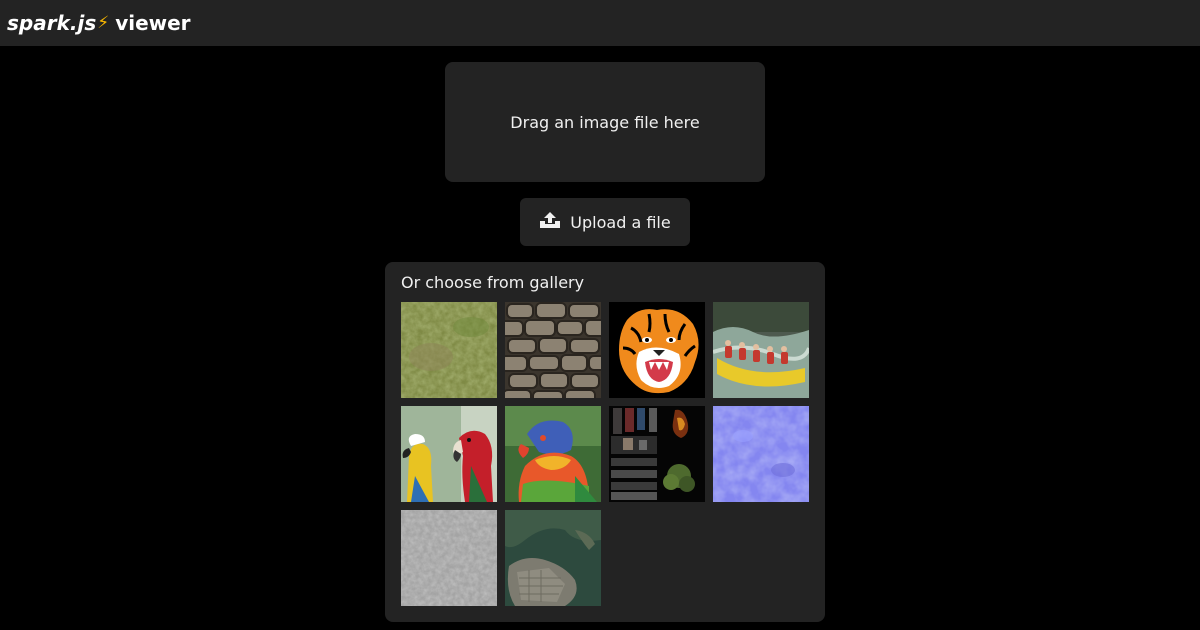 Image resolution: width=1200 pixels, height=630 pixels. Describe the element at coordinates (449, 454) in the screenshot. I see `gallery-thumb-macaws` at that location.